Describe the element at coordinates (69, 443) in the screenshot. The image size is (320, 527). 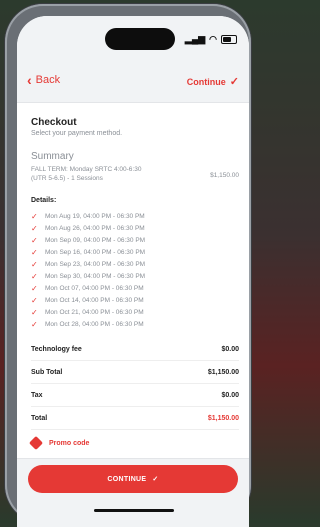
I see `promo-code-label: Promo code` at that location.